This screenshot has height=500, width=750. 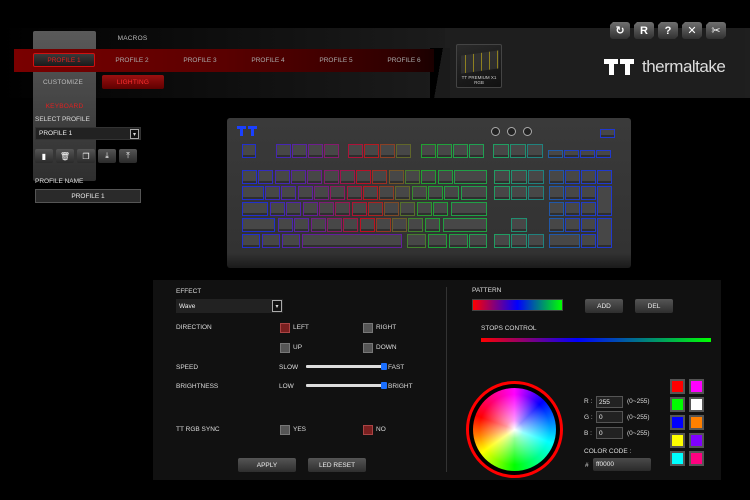 I want to click on sync-yes-checkbox, so click(x=285, y=430).